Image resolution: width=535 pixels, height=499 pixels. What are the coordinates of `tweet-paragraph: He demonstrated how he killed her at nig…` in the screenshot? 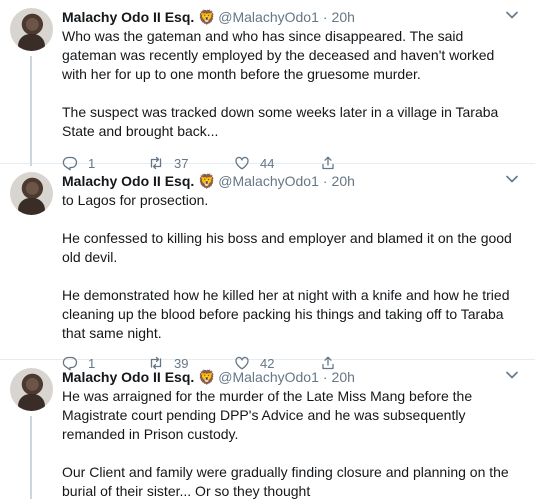 It's located at (286, 314).